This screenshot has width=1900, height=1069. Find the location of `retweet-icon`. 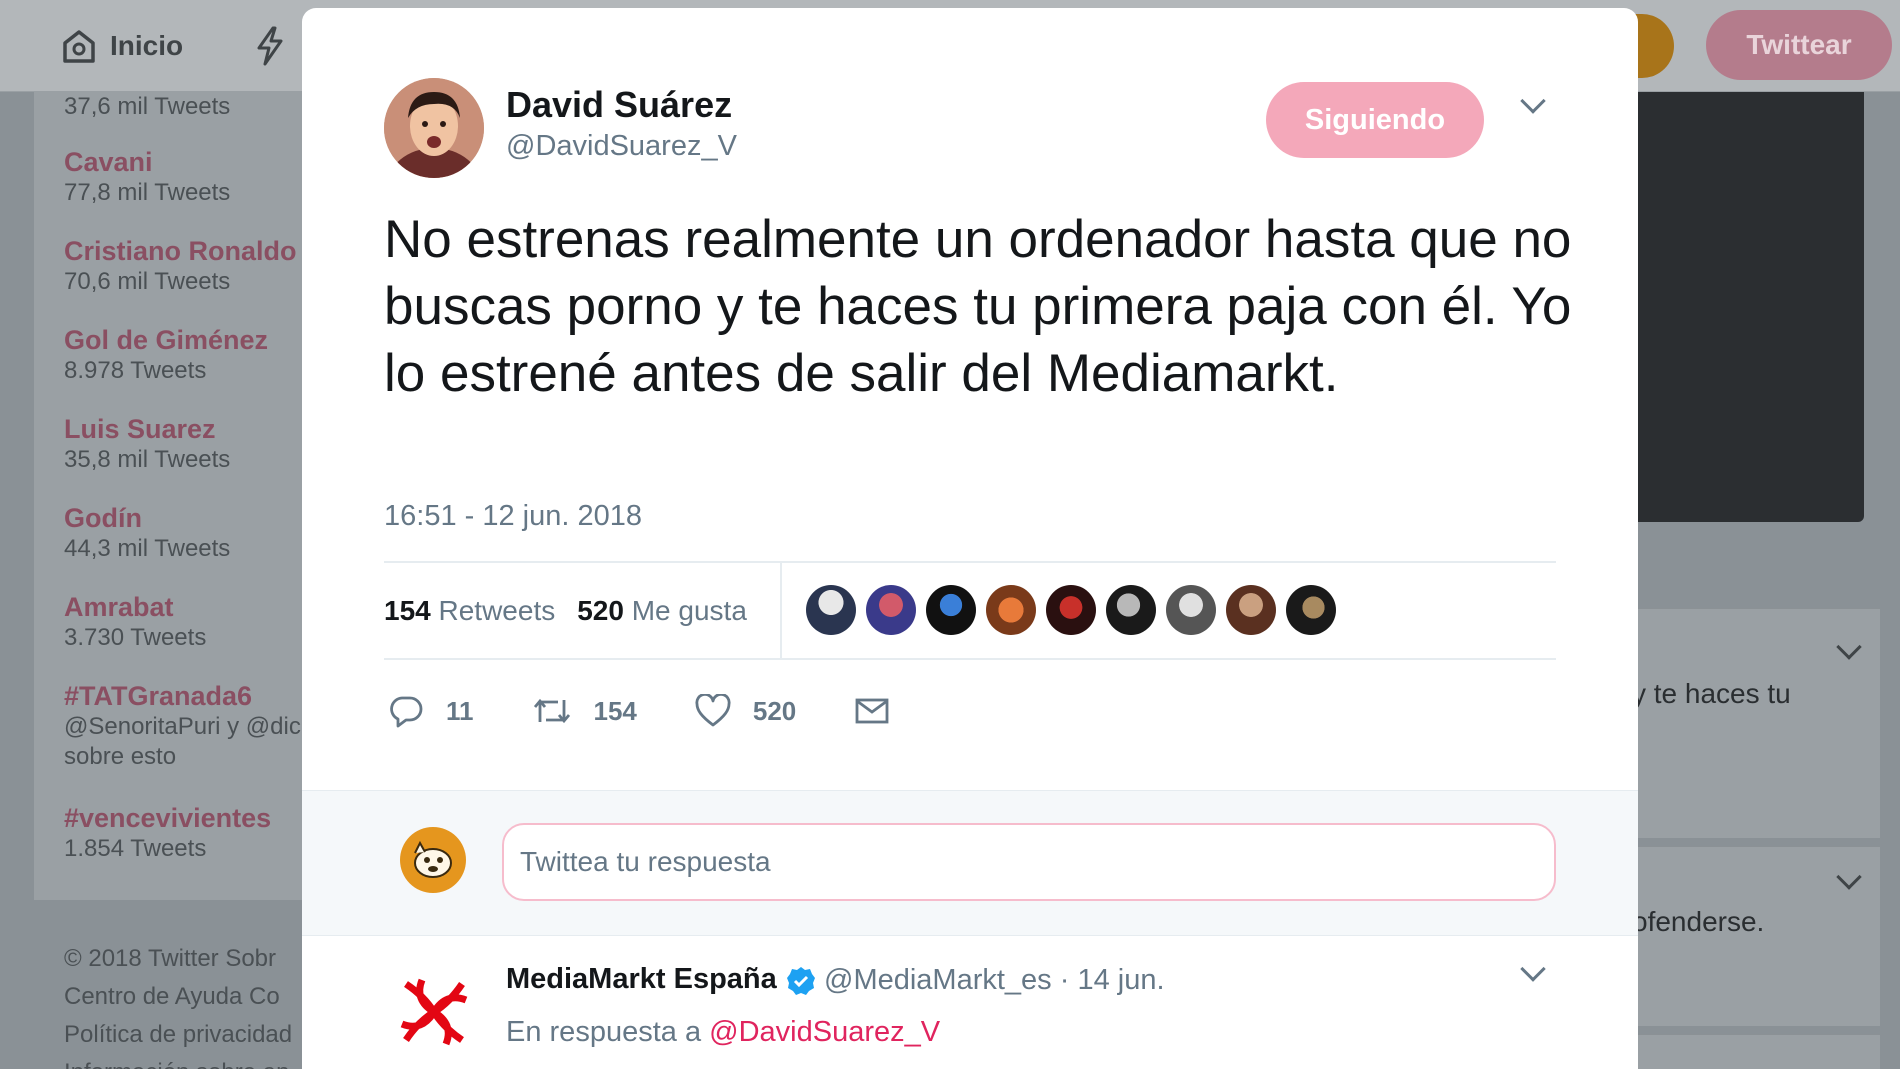

retweet-icon is located at coordinates (551, 711).